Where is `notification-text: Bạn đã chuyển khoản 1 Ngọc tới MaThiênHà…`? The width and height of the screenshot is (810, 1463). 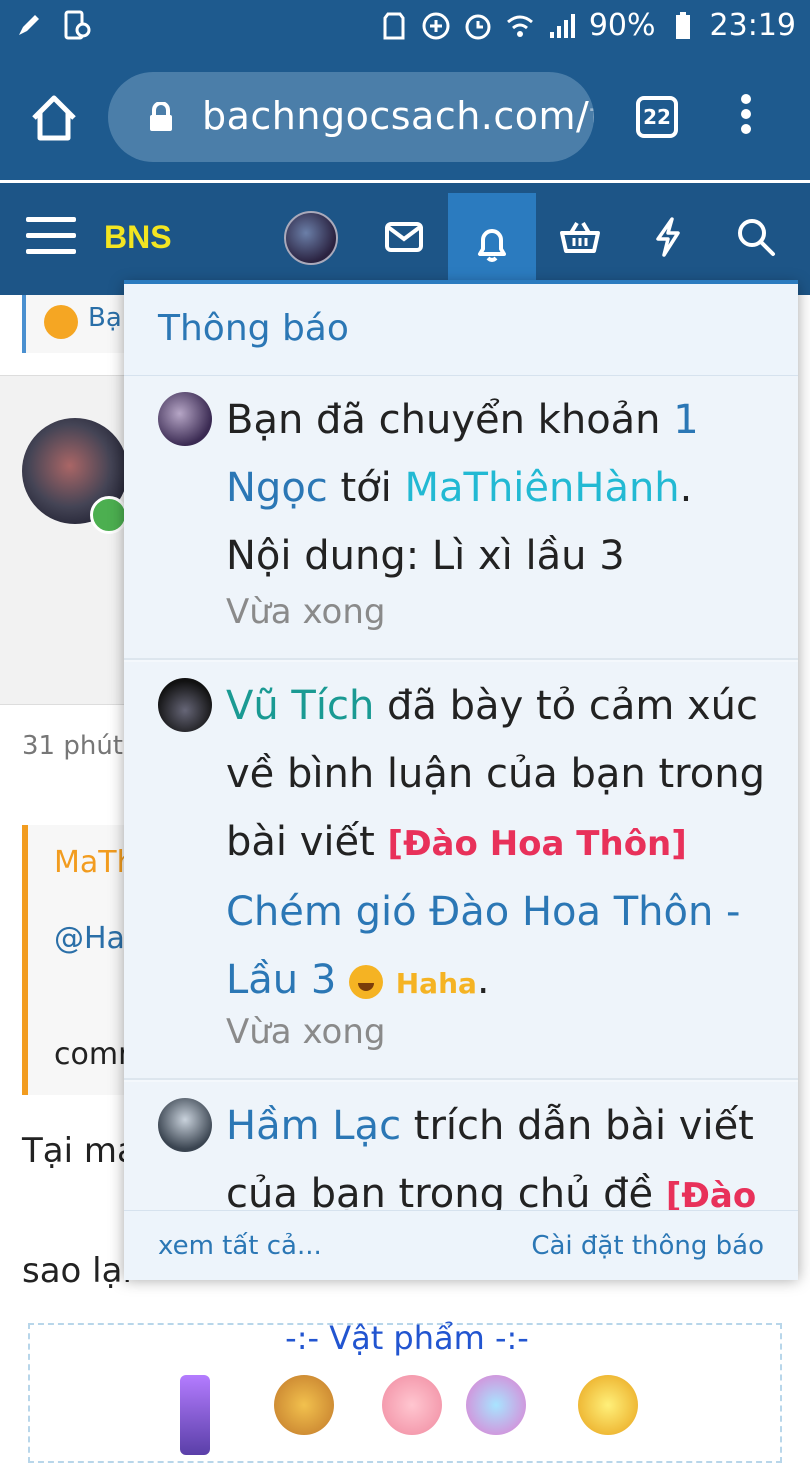
notification-text: Bạn đã chuyển khoản 1 Ngọc tới MaThiênHà… is located at coordinates (462, 488).